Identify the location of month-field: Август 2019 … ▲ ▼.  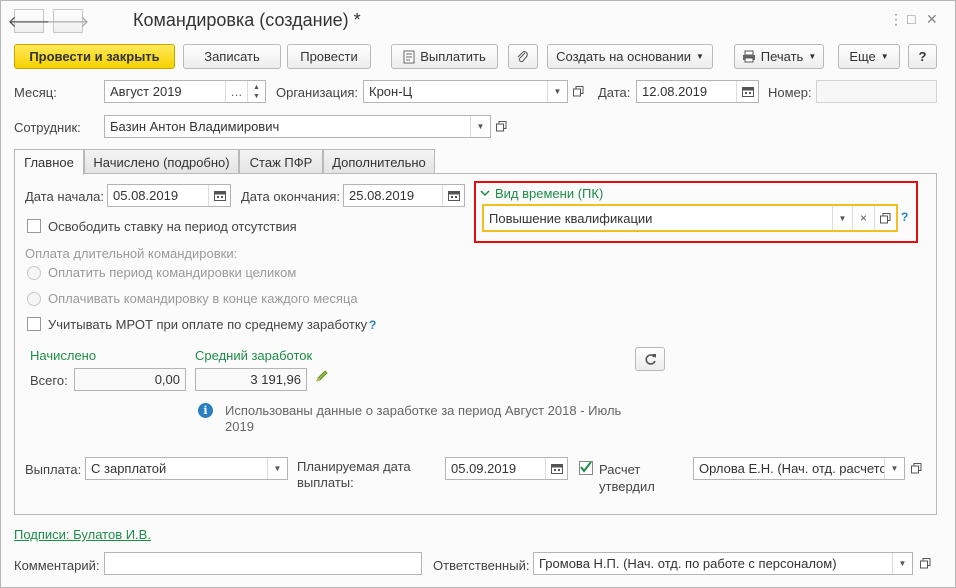
(185, 91).